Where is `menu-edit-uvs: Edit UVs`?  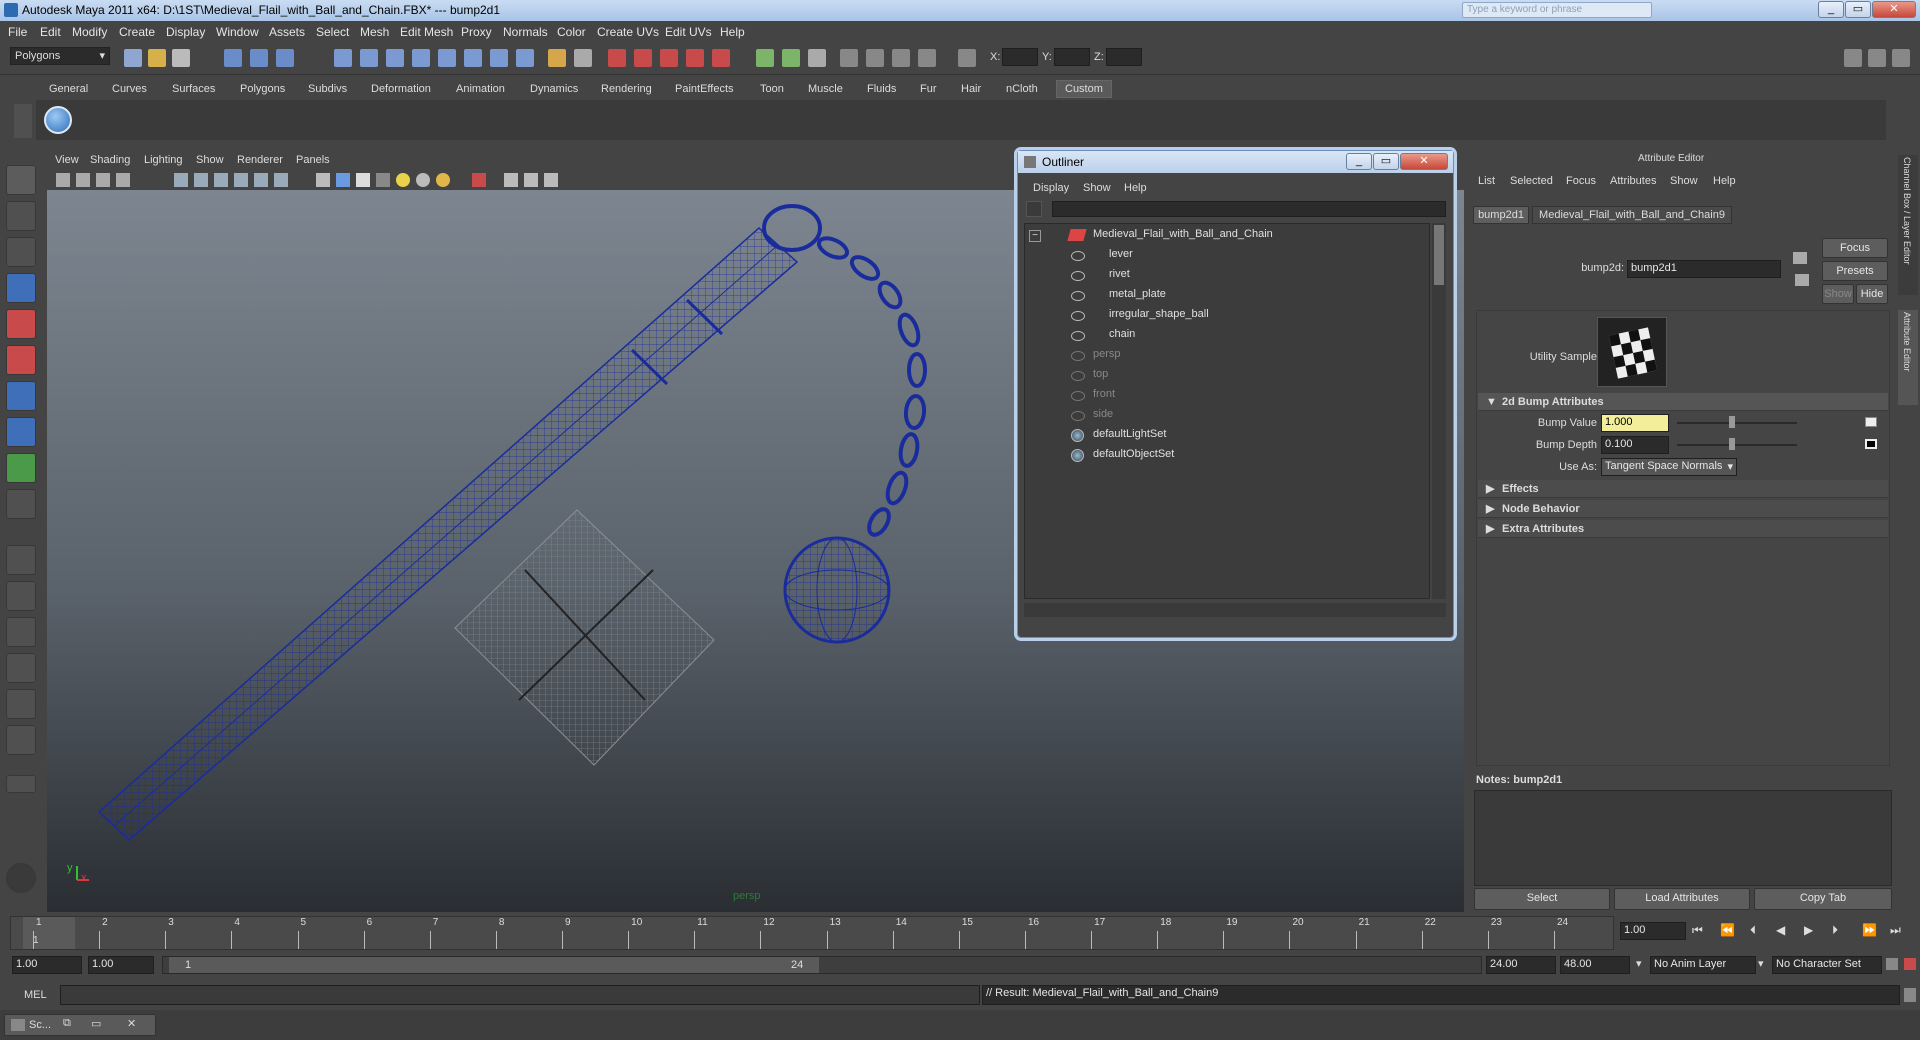 menu-edit-uvs: Edit UVs is located at coordinates (688, 32).